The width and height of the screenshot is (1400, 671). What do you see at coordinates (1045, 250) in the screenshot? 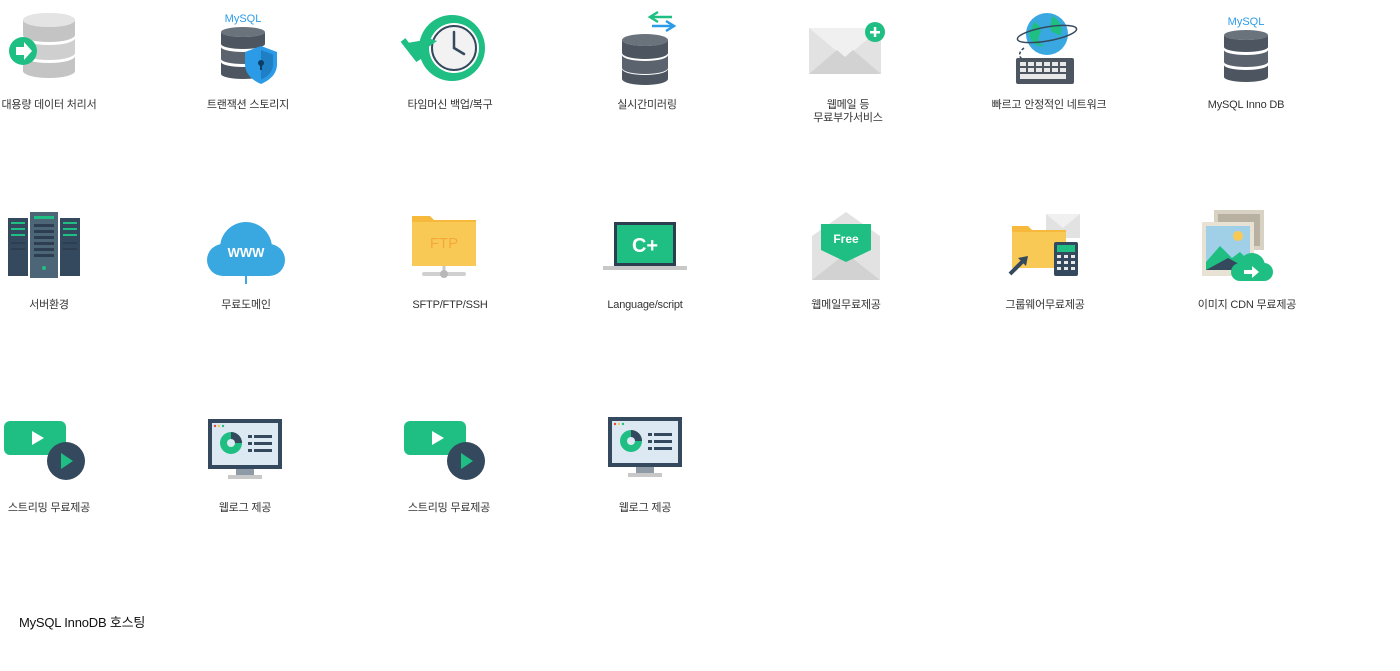
I see `groupware-folder-icon` at bounding box center [1045, 250].